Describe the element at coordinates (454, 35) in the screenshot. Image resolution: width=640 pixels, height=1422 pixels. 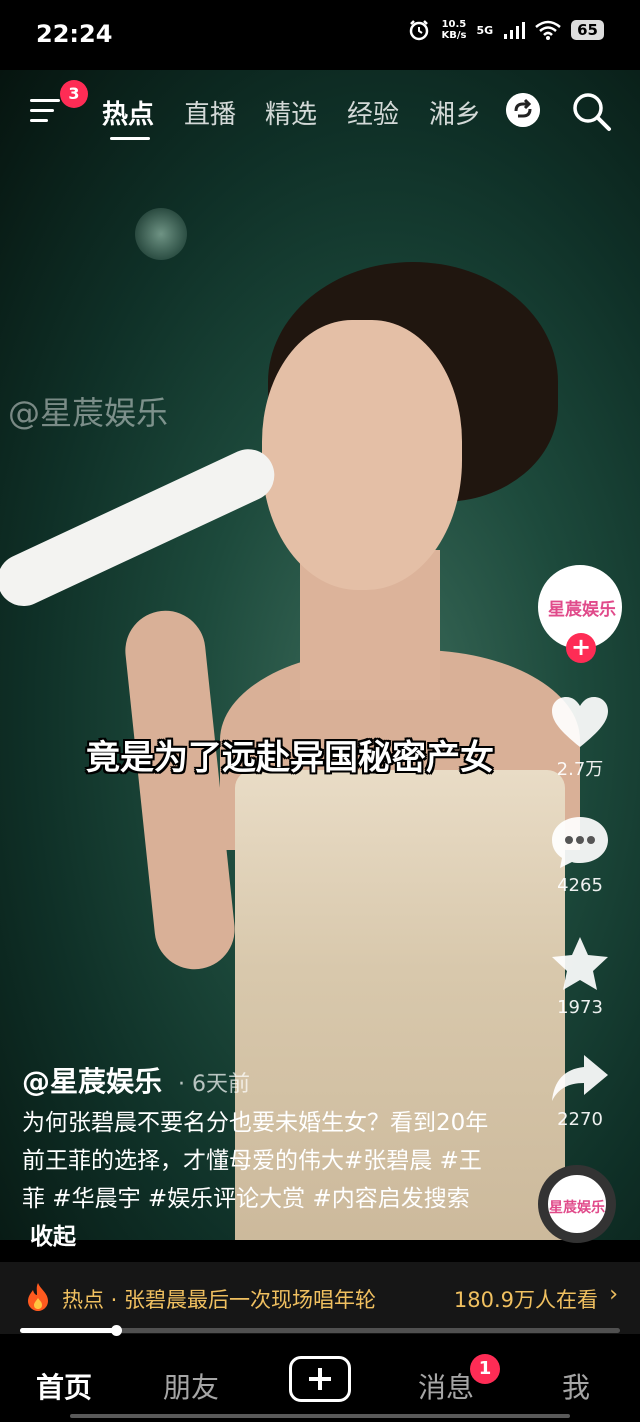
I see `network-speed-unit: KB/s` at that location.